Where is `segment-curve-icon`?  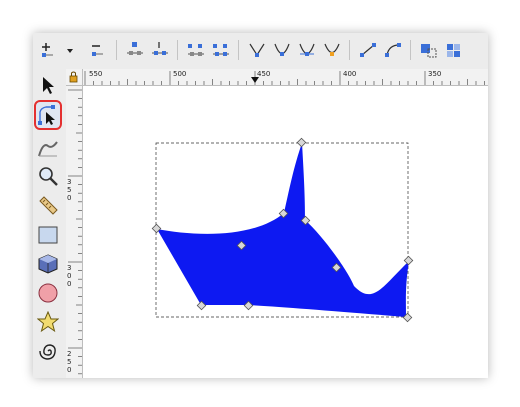
segment-curve-icon is located at coordinates (393, 50).